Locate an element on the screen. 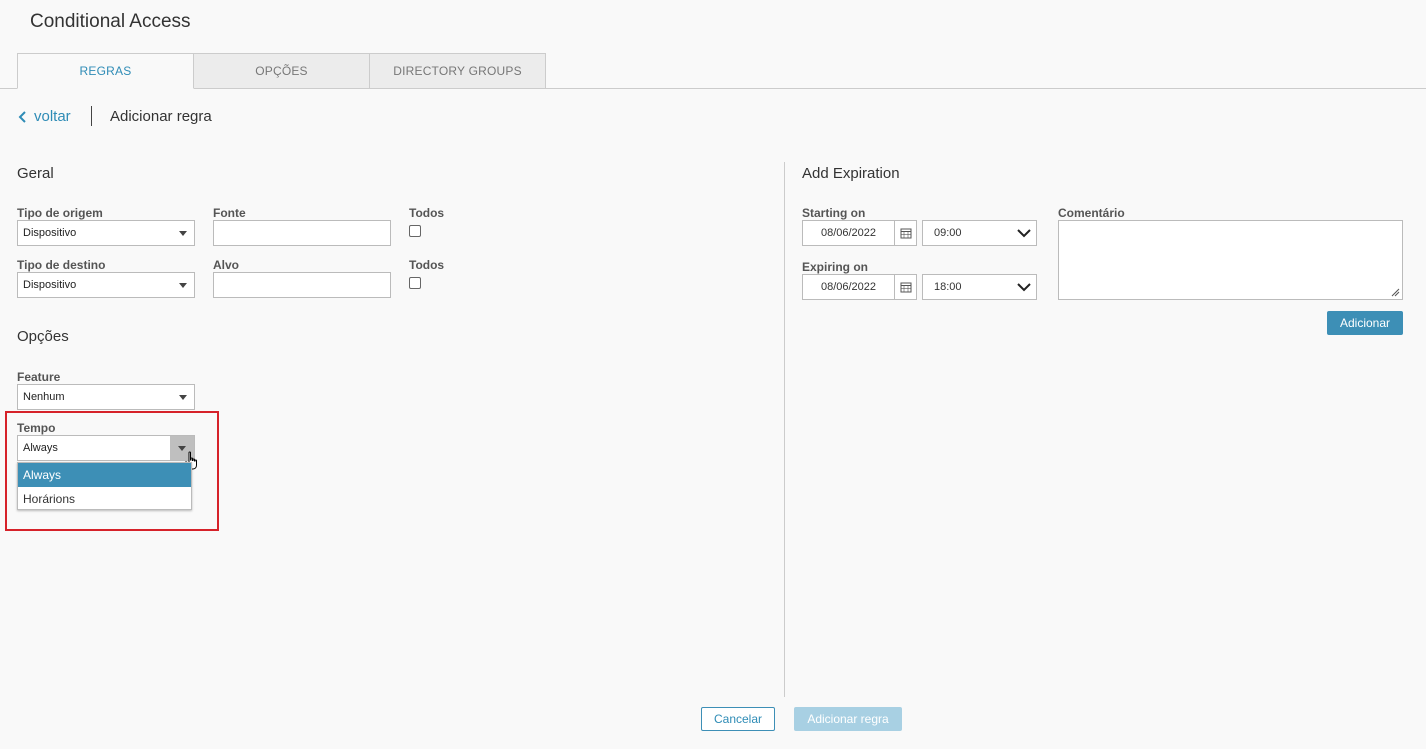 Image resolution: width=1426 pixels, height=749 pixels. tipo-destino-select: Dispositivo is located at coordinates (106, 285).